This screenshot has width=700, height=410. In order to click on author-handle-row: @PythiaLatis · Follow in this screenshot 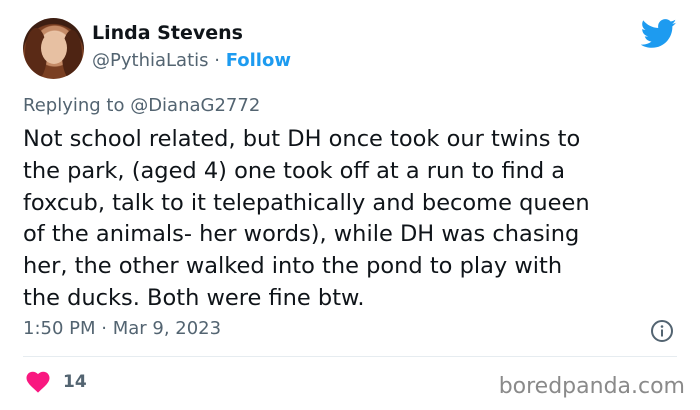, I will do `click(191, 61)`.